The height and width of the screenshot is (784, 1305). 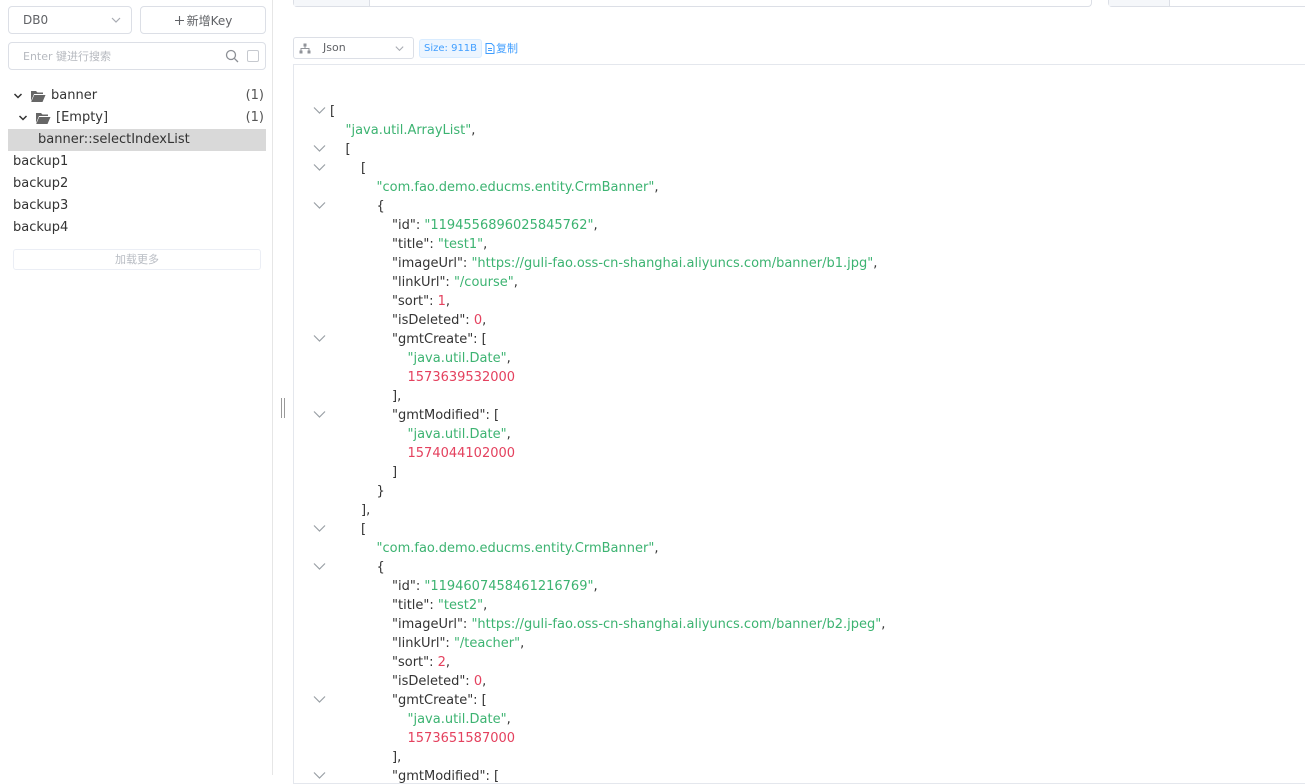 What do you see at coordinates (799, 206) in the screenshot?
I see `json-line: {` at bounding box center [799, 206].